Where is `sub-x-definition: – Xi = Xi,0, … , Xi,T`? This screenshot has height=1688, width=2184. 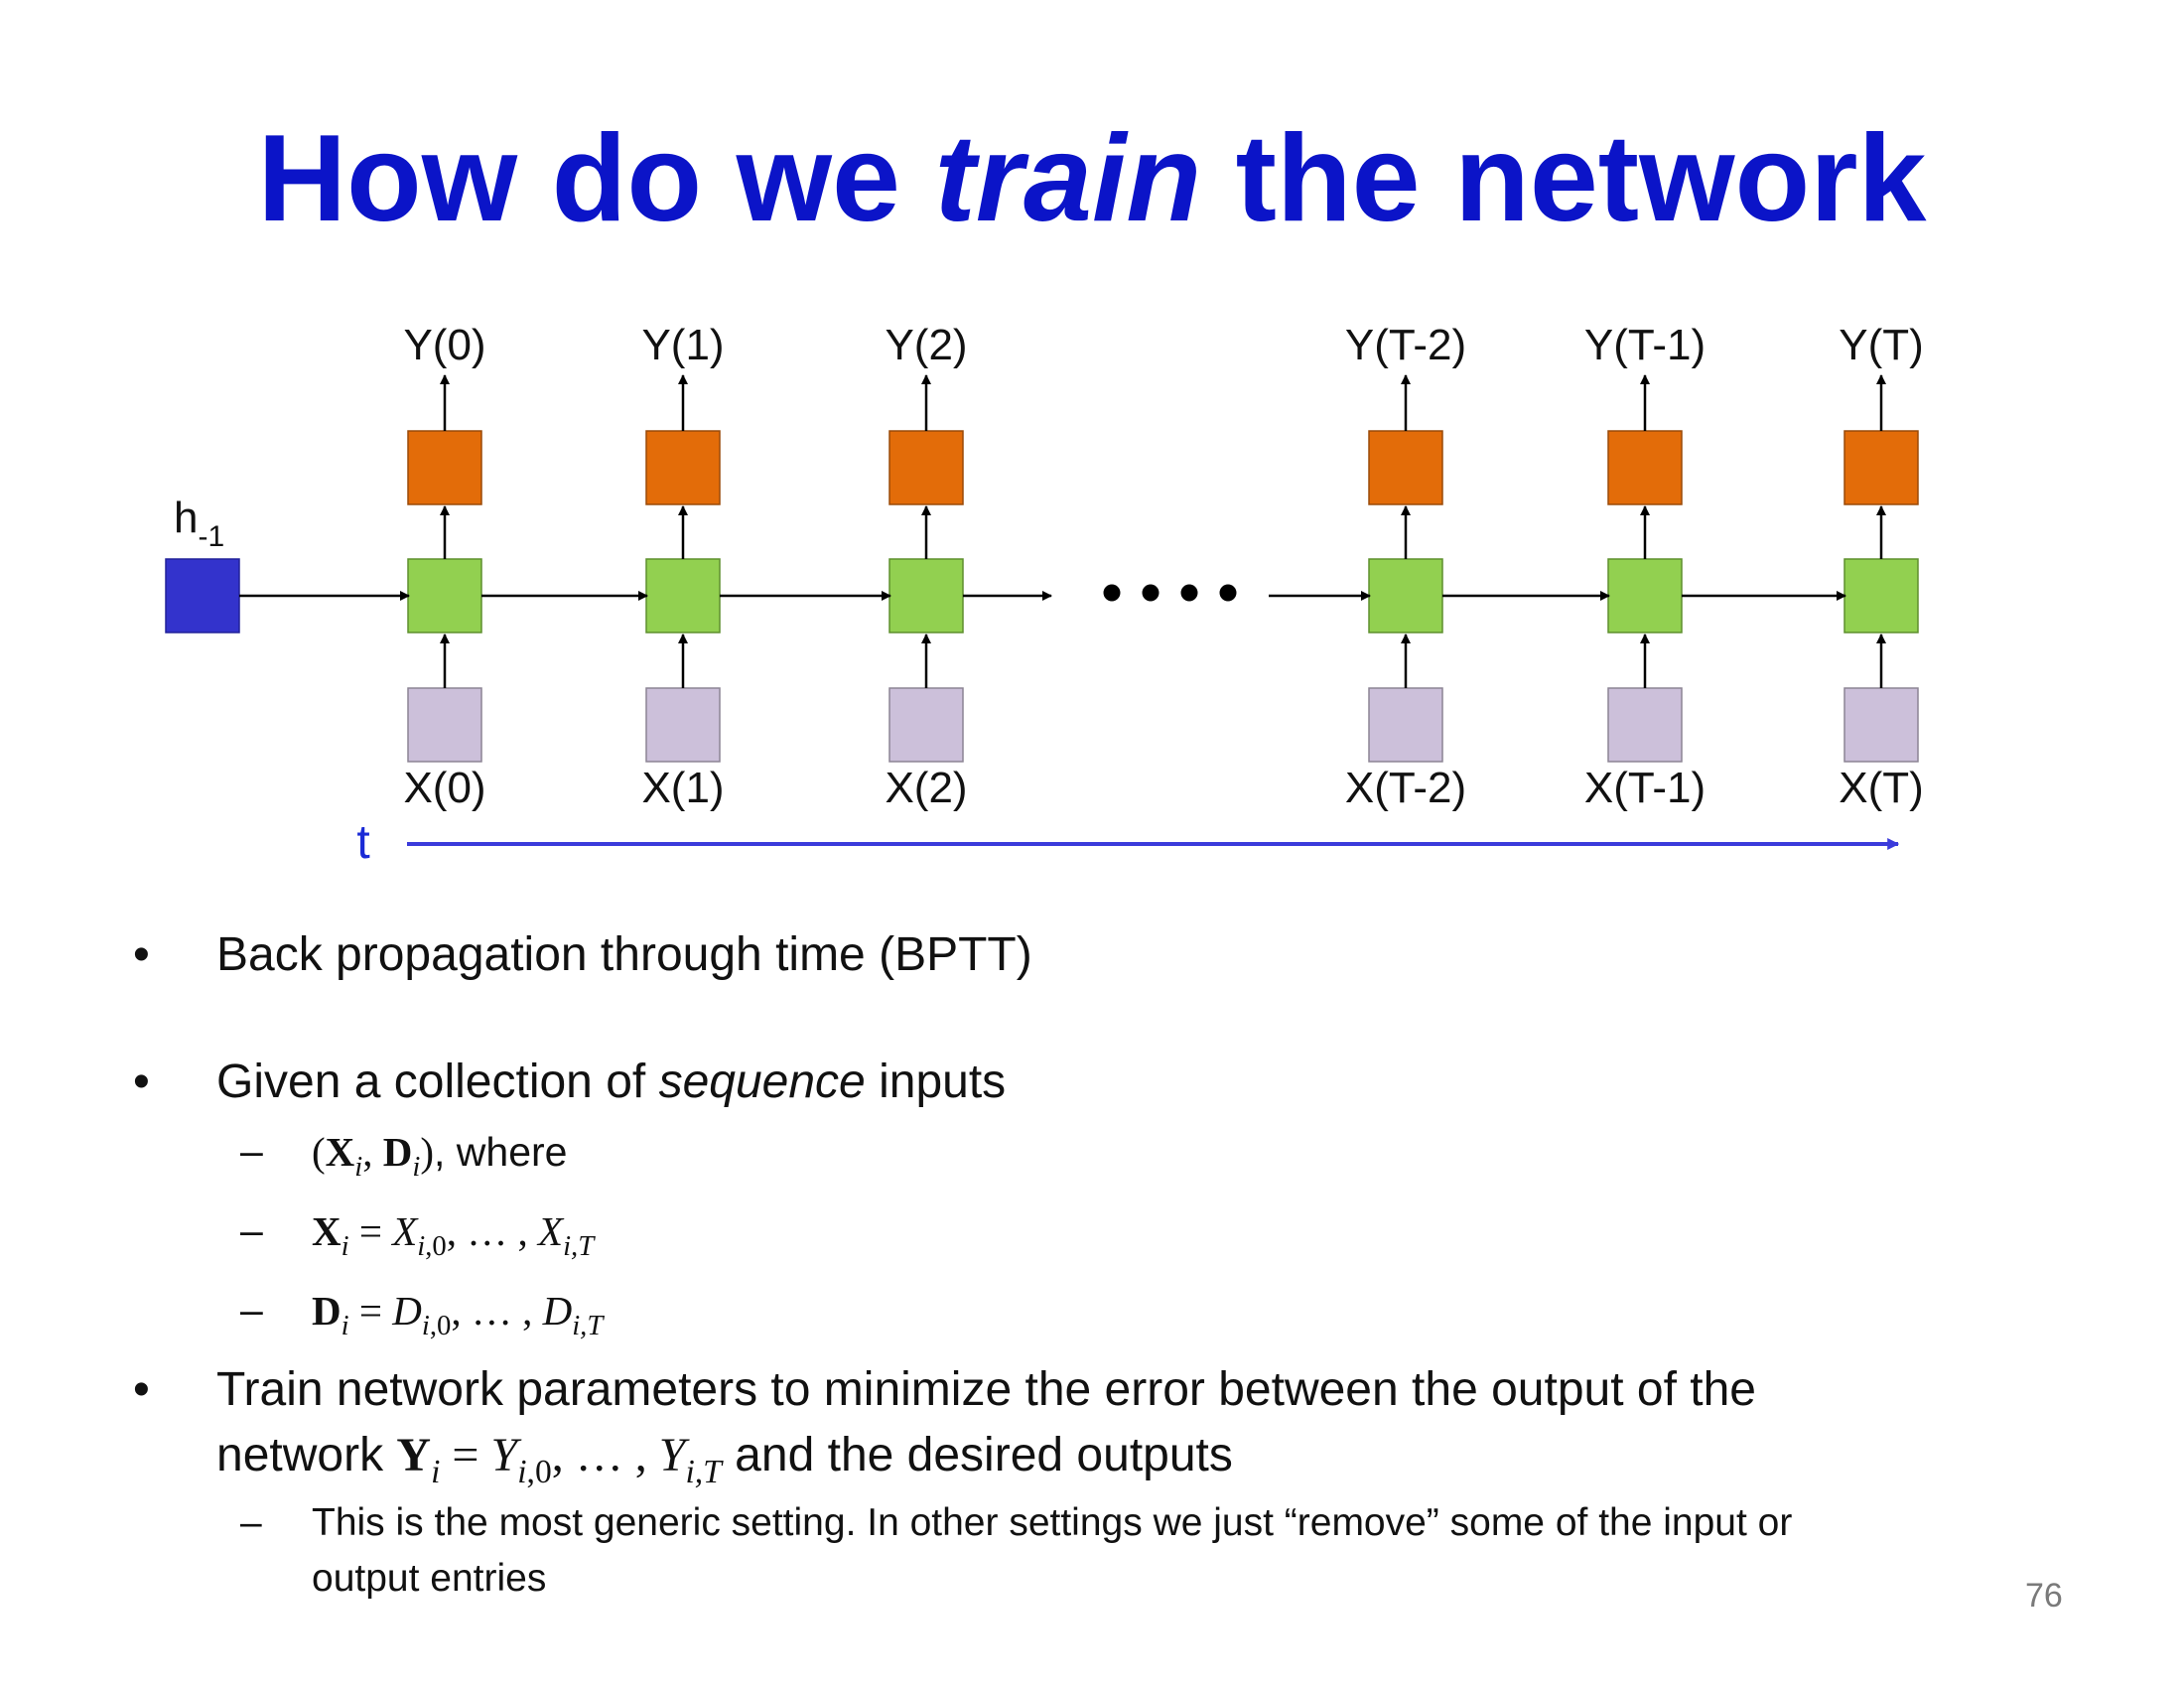 sub-x-definition: – Xi = Xi,0, … , Xi,T is located at coordinates (417, 1235).